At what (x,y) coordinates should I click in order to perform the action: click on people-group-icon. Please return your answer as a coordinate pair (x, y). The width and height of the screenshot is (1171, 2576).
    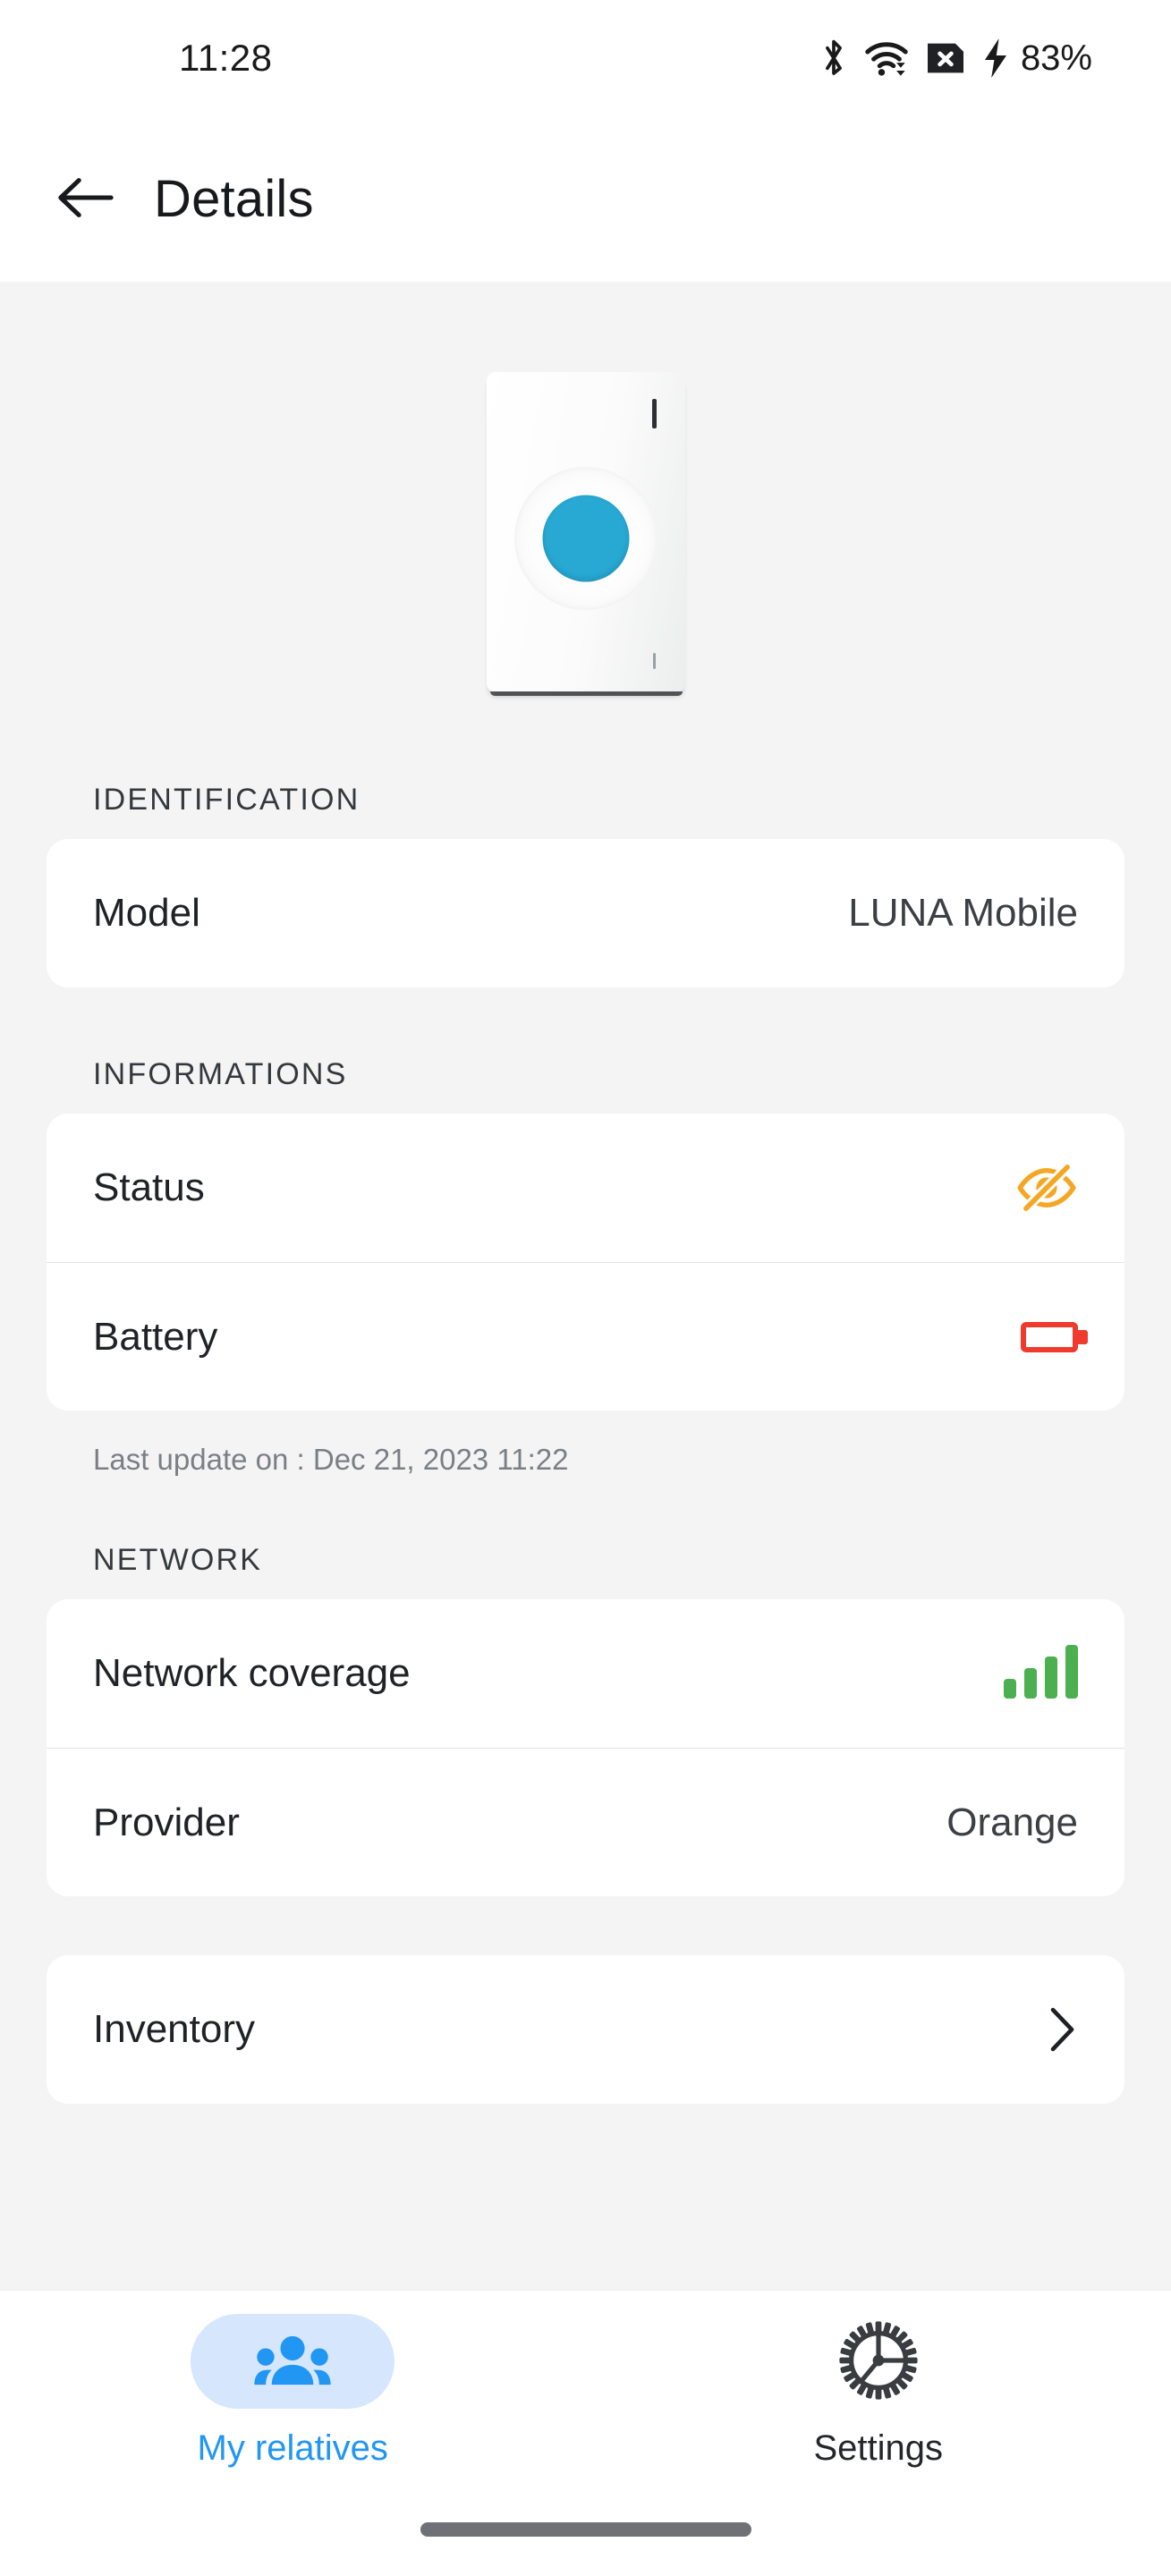
    Looking at the image, I should click on (292, 2362).